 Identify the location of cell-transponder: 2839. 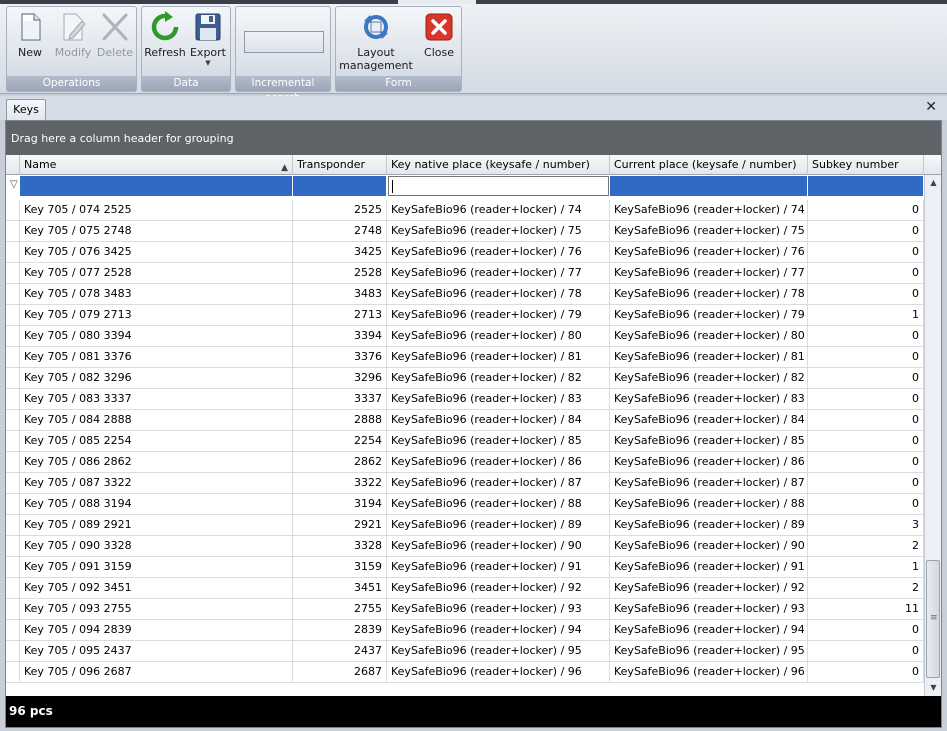
(340, 630).